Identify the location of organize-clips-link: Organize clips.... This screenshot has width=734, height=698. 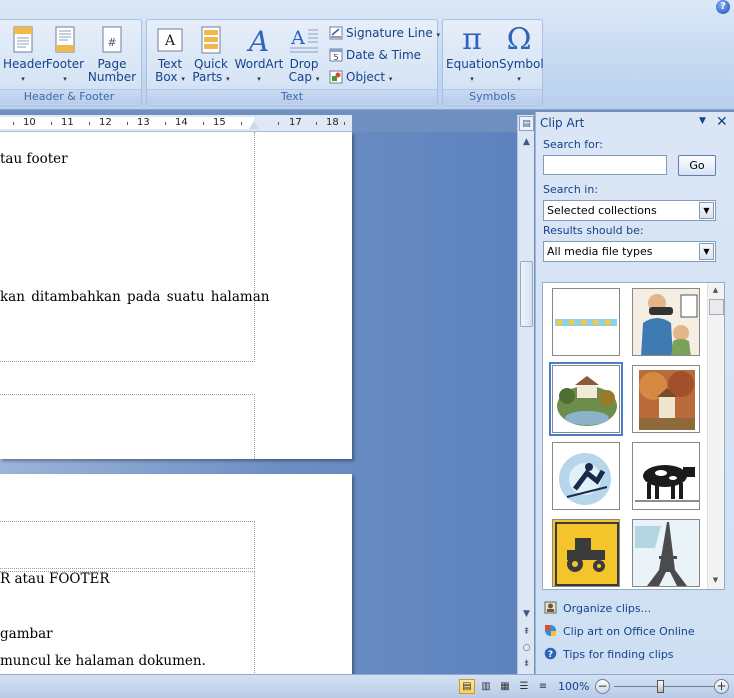
(597, 610).